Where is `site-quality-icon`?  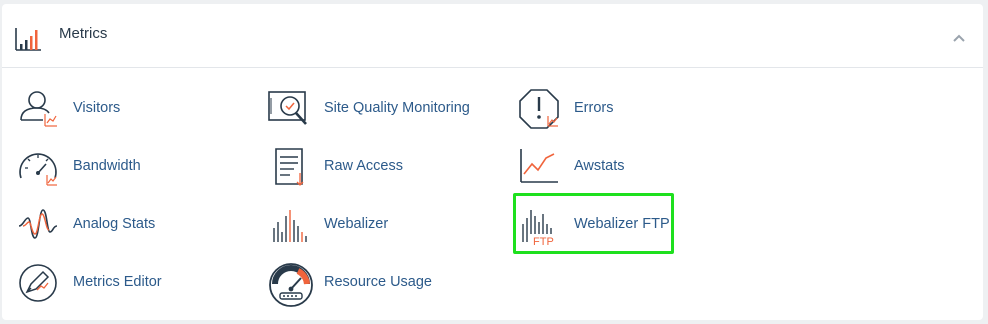 site-quality-icon is located at coordinates (289, 109).